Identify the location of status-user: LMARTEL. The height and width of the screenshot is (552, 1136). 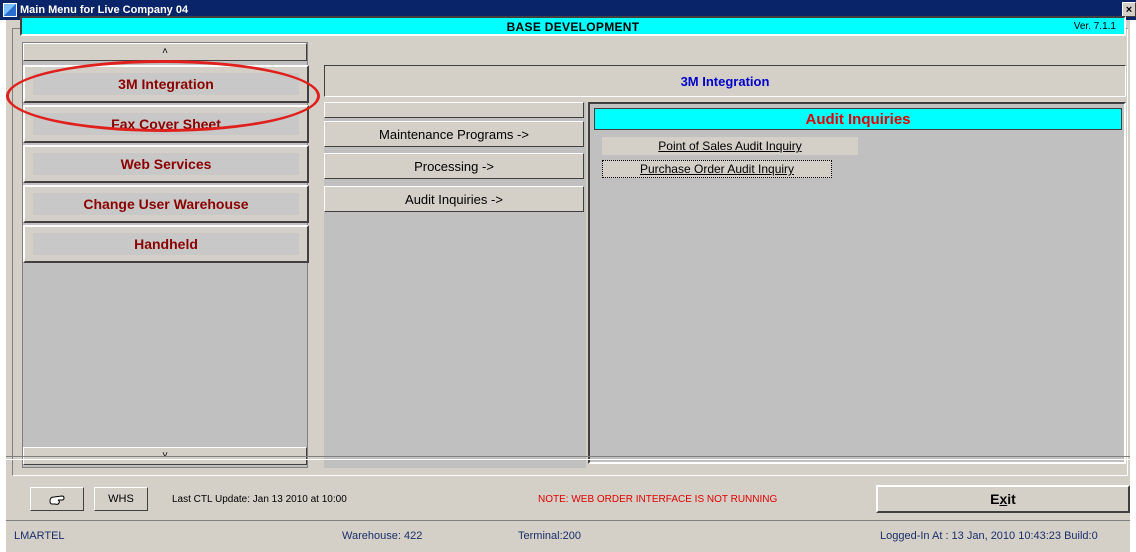
(39, 536).